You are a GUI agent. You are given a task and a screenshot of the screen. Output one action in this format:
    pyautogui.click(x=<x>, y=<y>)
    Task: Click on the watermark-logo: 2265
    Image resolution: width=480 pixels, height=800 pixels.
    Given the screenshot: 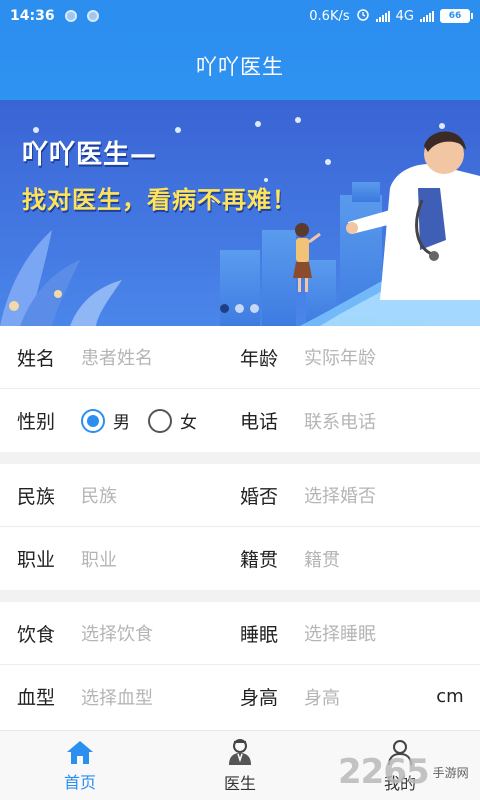 What is the action you would take?
    pyautogui.click(x=384, y=772)
    